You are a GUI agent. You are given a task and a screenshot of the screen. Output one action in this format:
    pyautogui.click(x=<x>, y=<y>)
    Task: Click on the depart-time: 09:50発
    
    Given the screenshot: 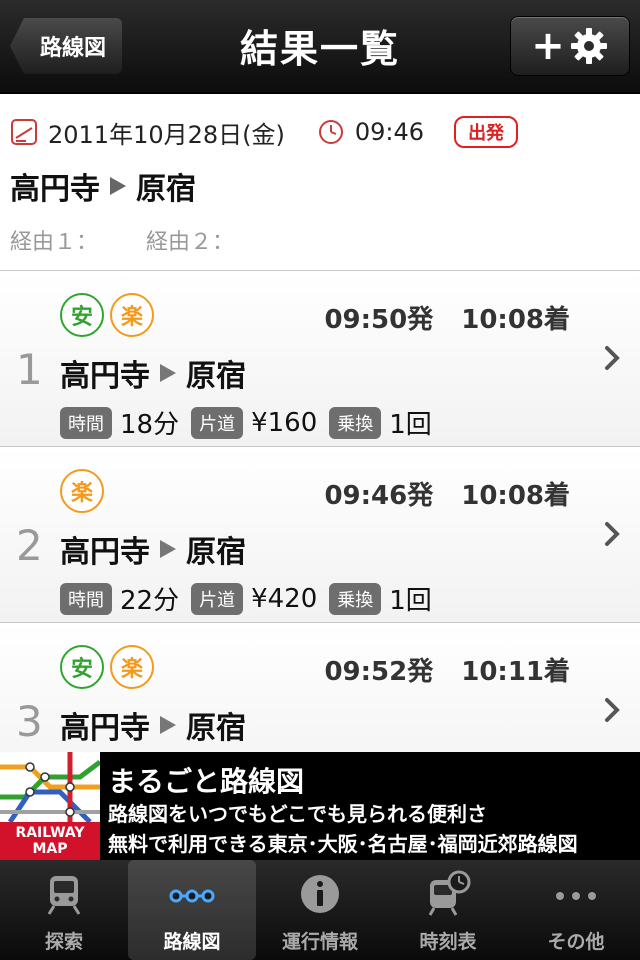 What is the action you would take?
    pyautogui.click(x=379, y=320)
    